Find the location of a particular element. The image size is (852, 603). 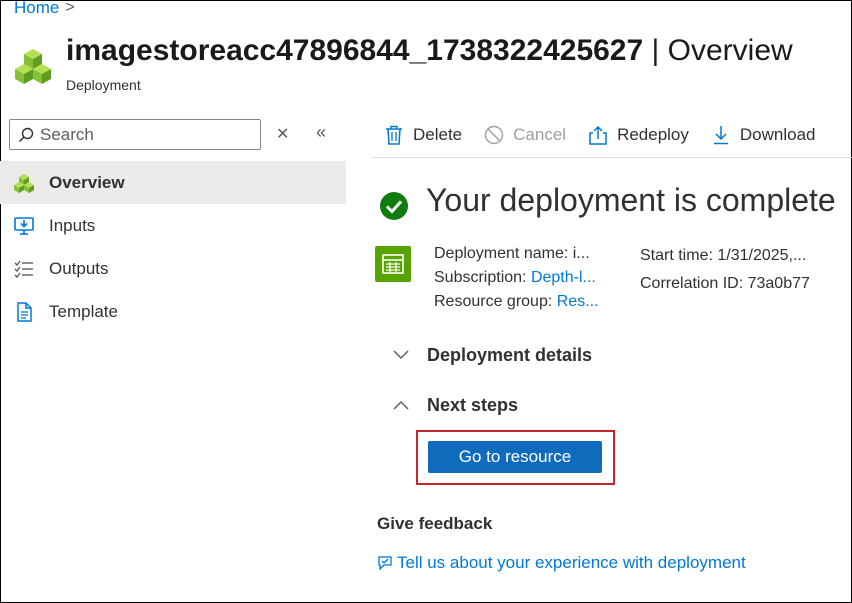

resource-group-label: Resource group: is located at coordinates (493, 301).